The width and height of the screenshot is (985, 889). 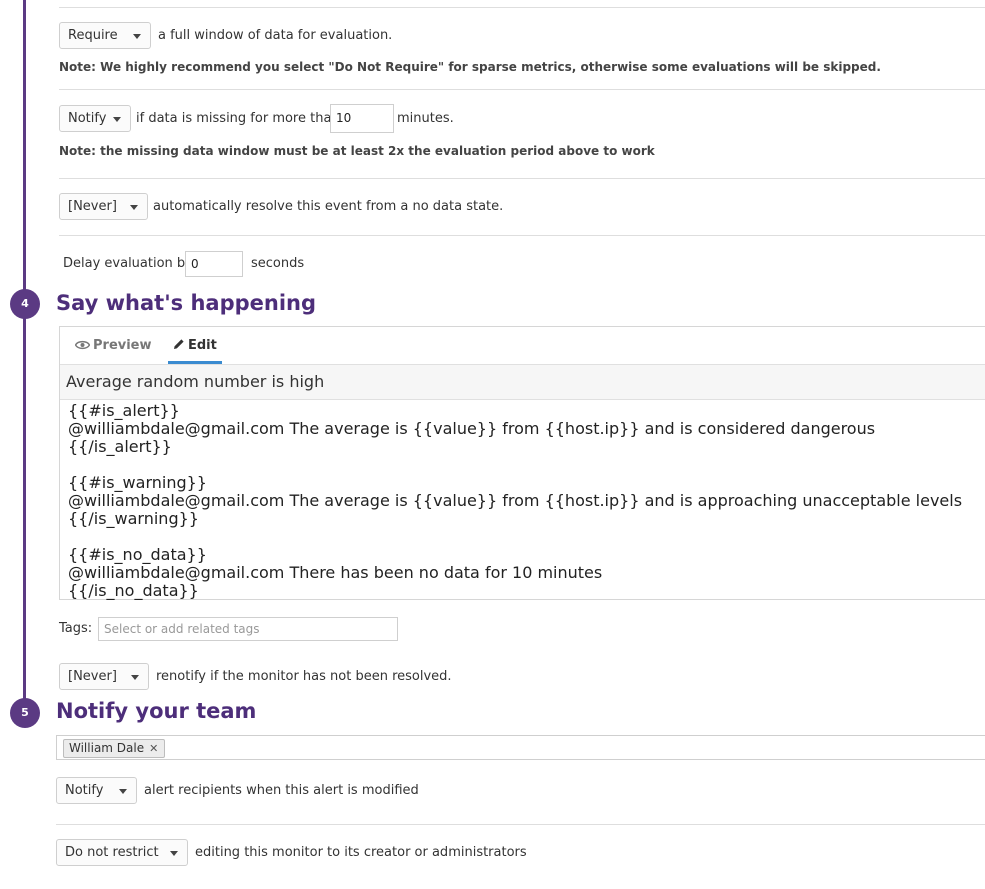 I want to click on eye-icon, so click(x=82, y=344).